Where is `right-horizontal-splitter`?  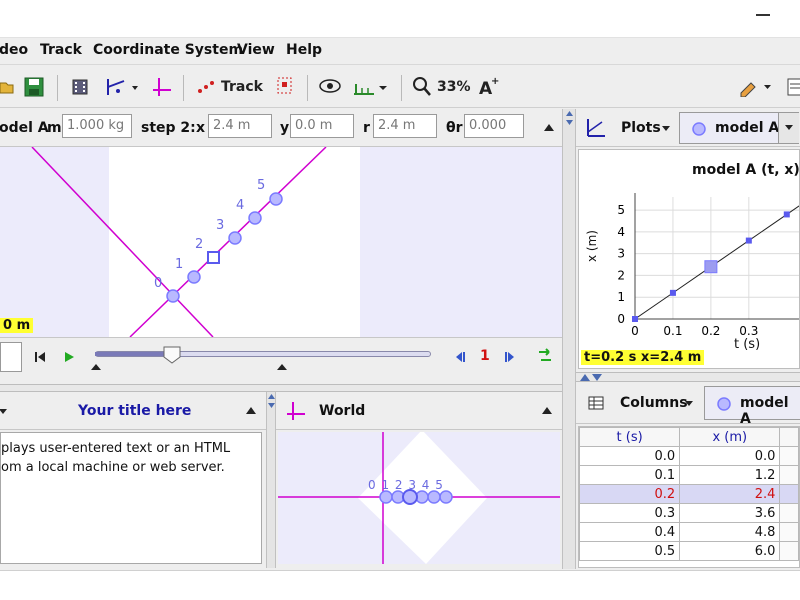
right-horizontal-splitter is located at coordinates (688, 377).